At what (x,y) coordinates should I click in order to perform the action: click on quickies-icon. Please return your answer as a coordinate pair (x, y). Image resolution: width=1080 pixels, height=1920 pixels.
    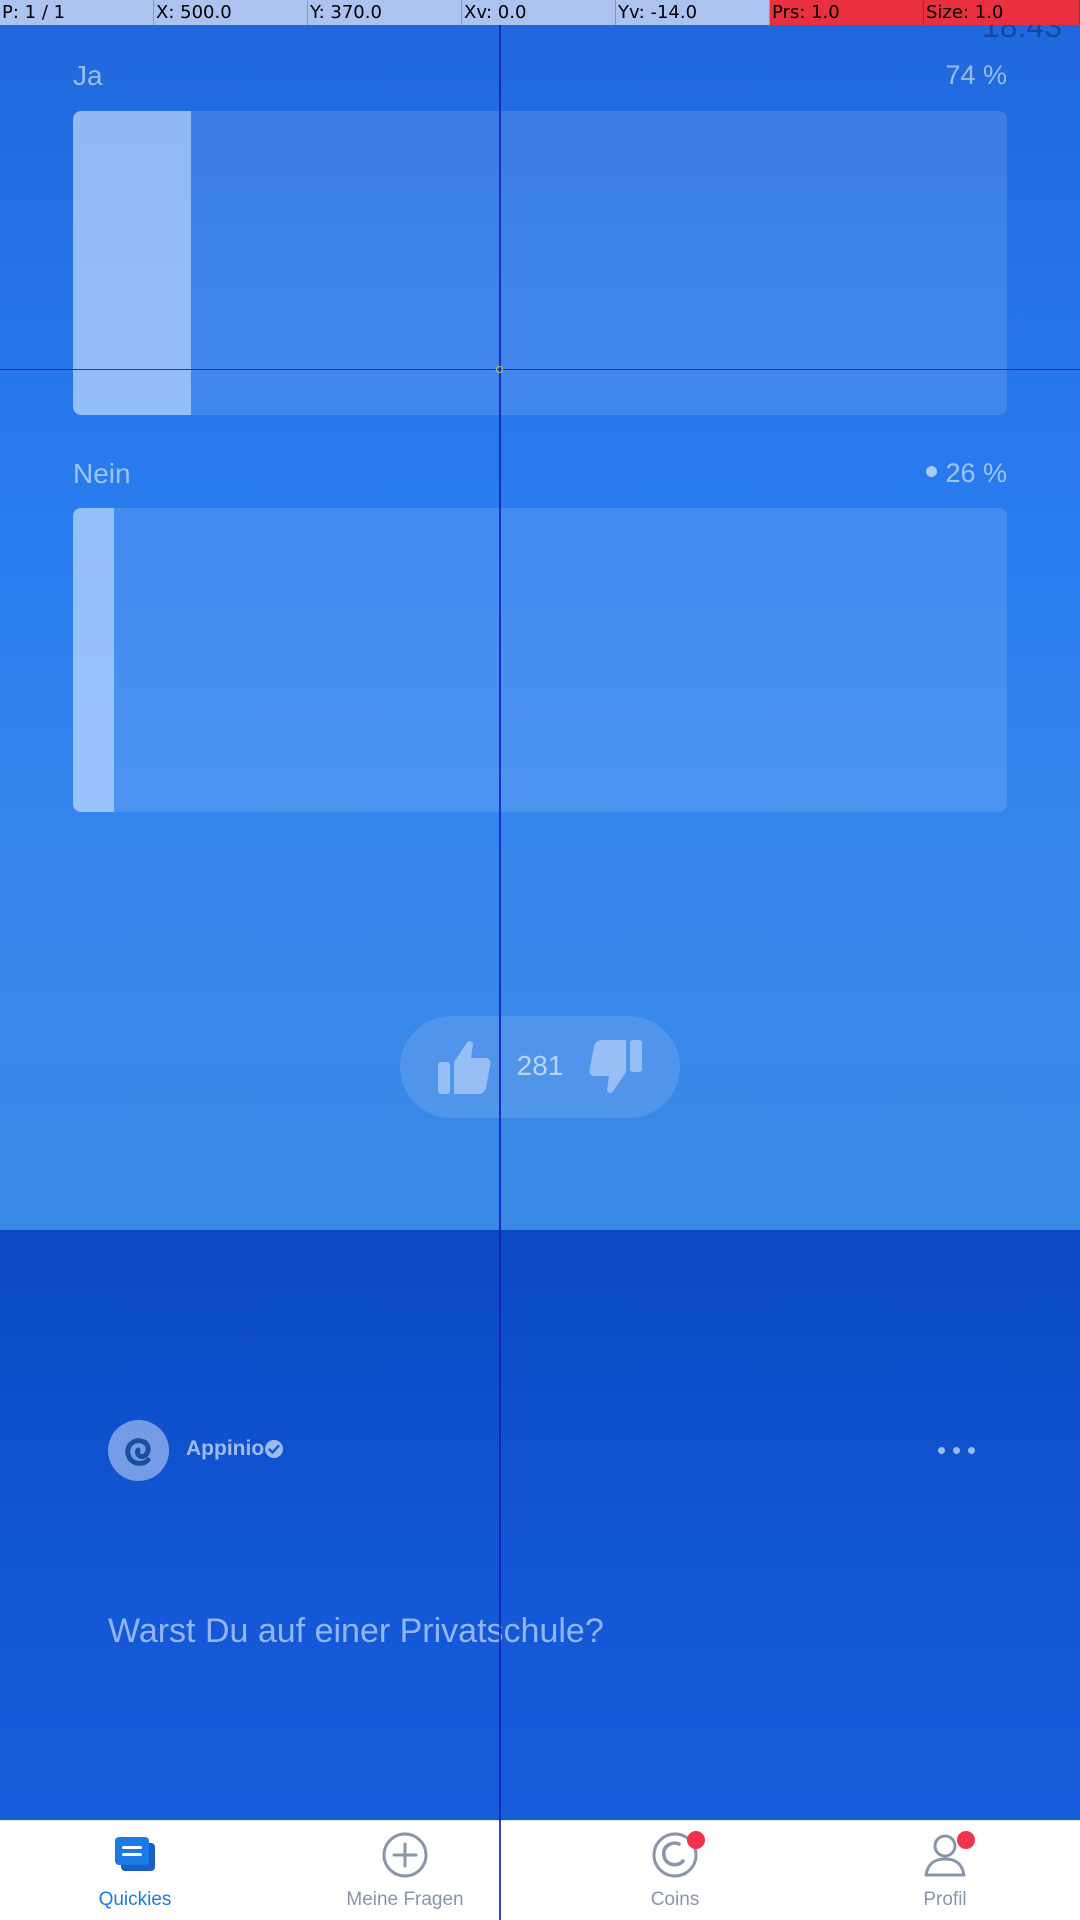
    Looking at the image, I should click on (135, 1854).